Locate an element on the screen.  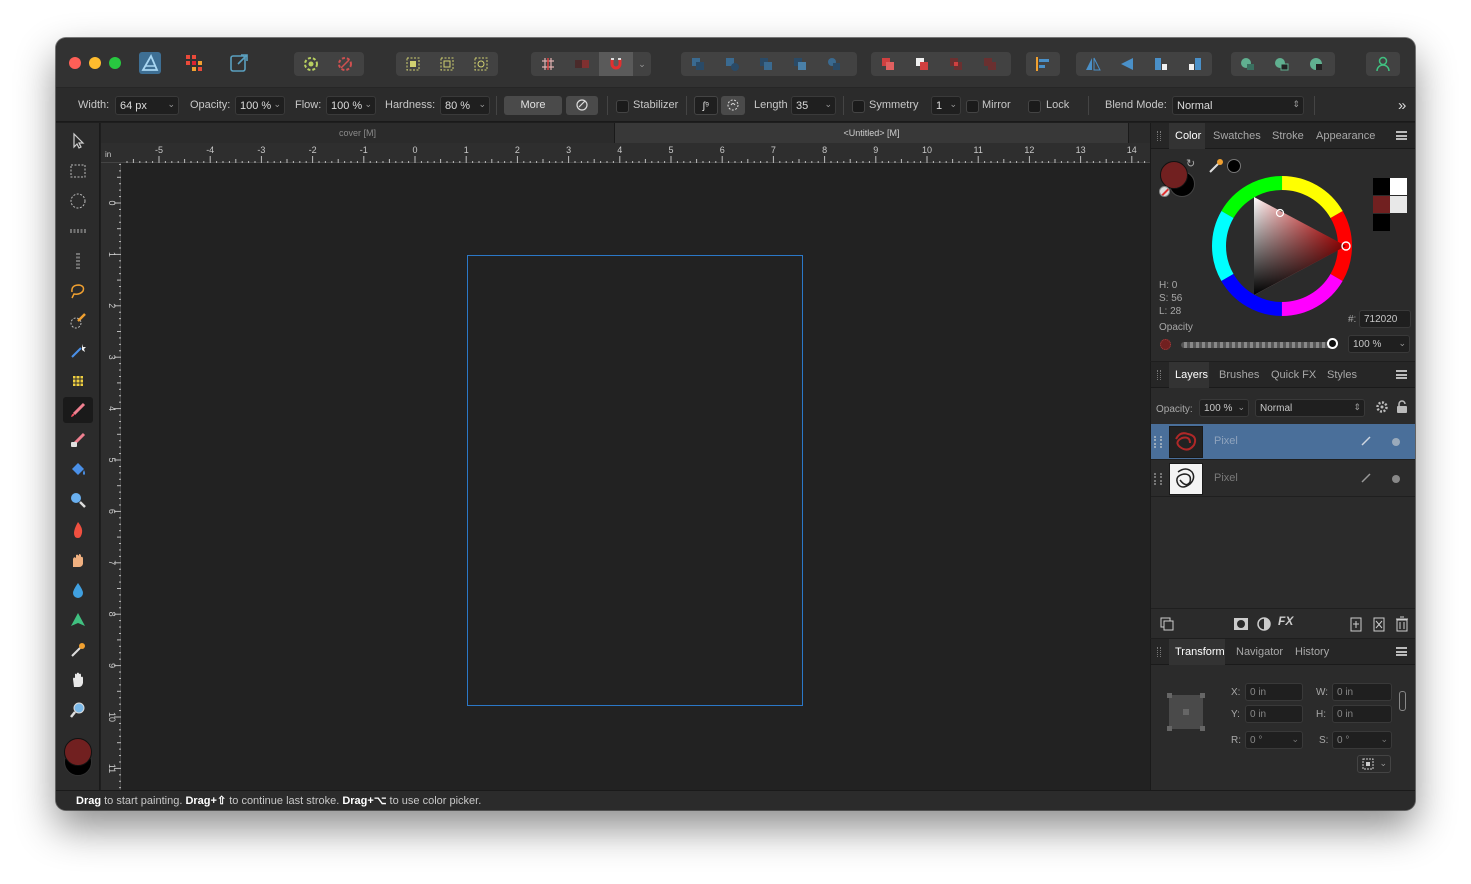
move-tool-icon is located at coordinates (78, 141).